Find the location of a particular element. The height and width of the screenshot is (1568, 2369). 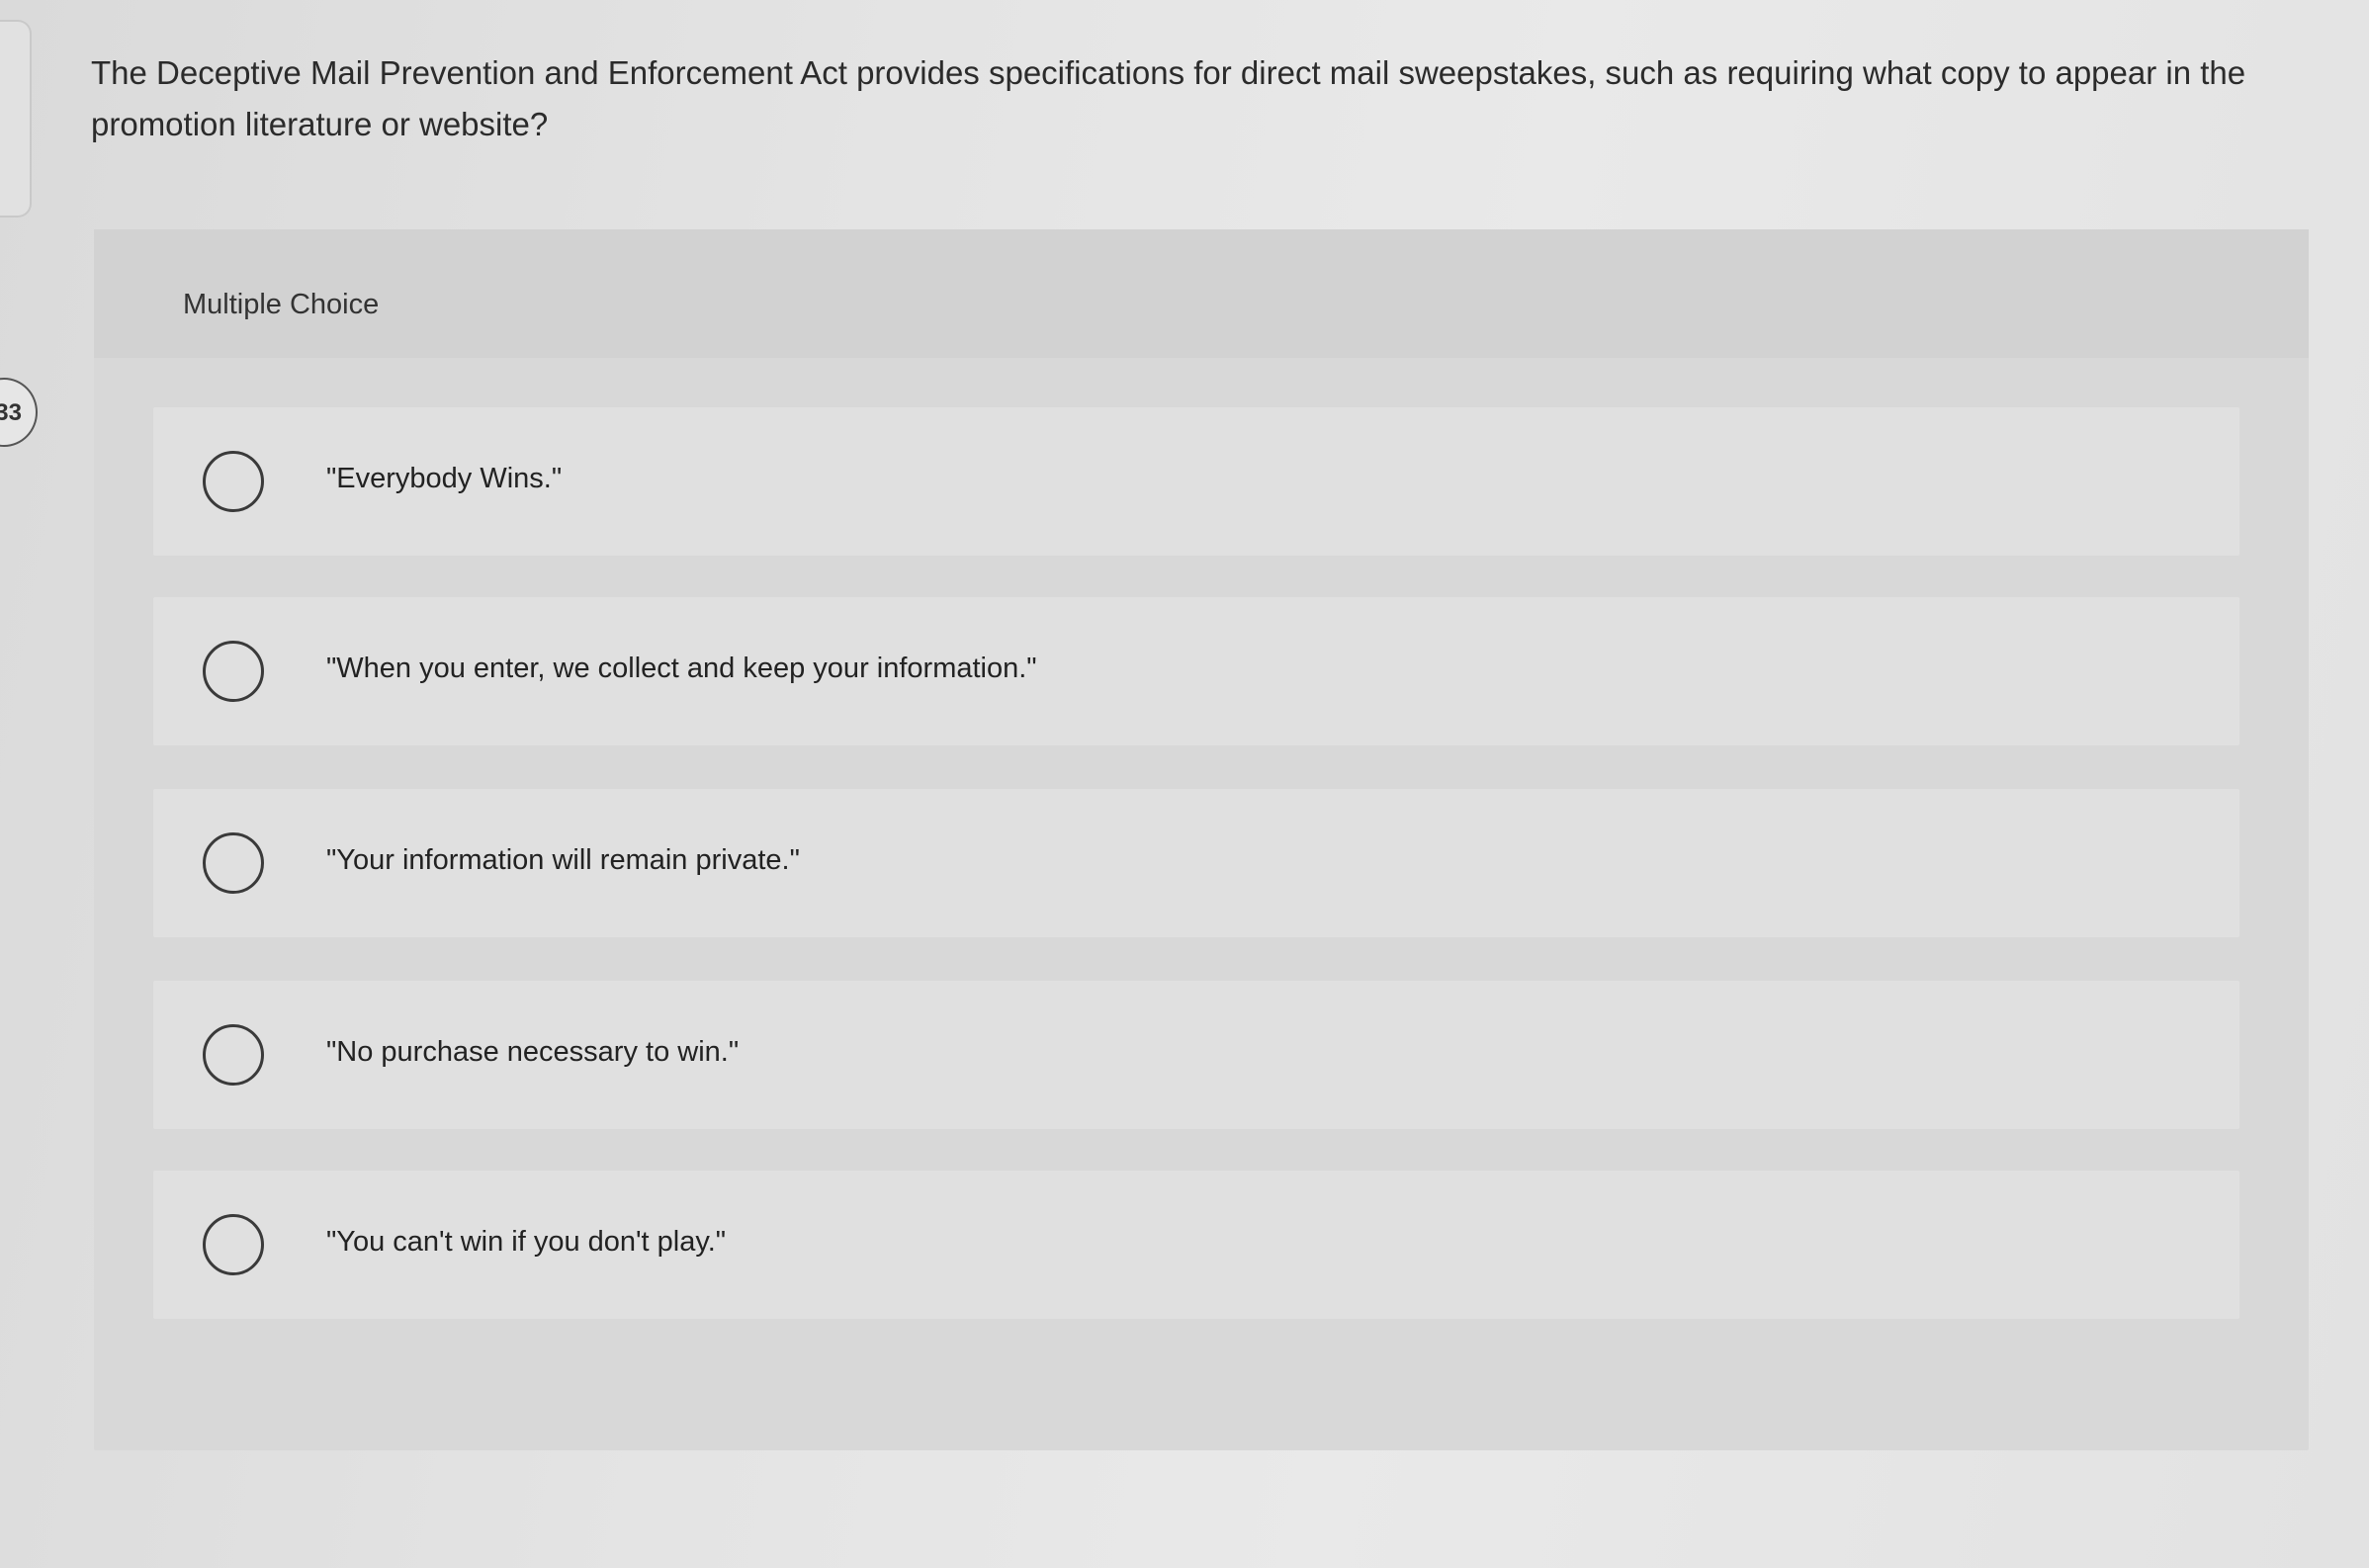

answer-option-4: "No purchase necessary to win." is located at coordinates (1196, 1055).